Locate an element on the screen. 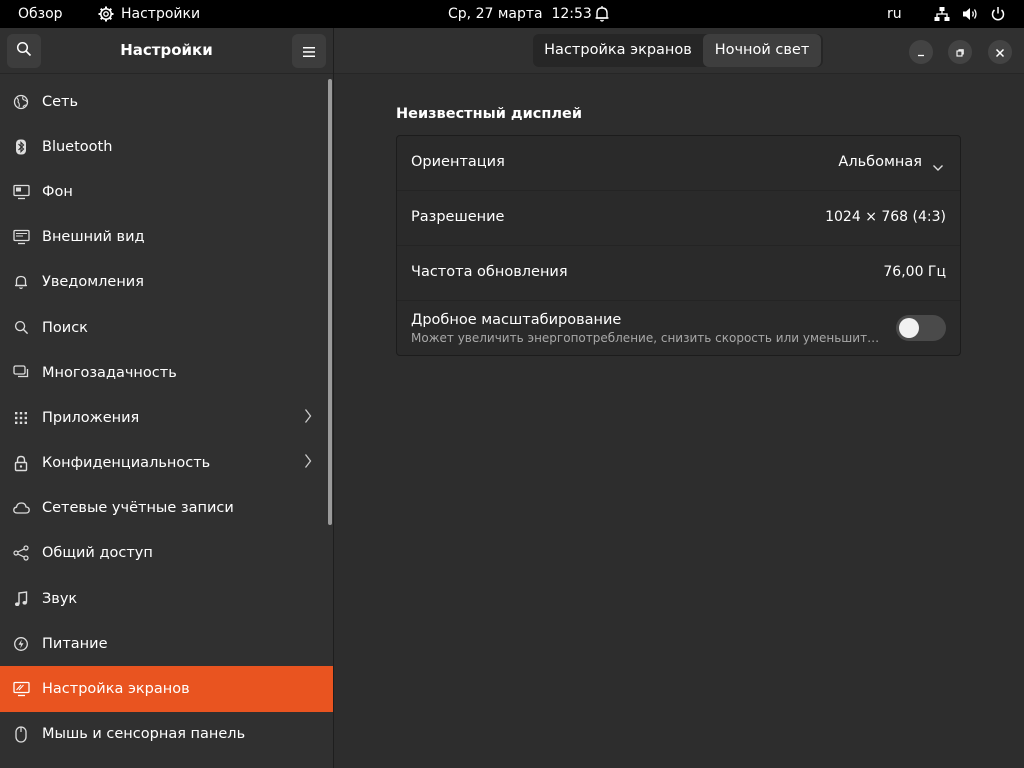  display-name-heading: Неизвестный дисплей is located at coordinates (489, 114).